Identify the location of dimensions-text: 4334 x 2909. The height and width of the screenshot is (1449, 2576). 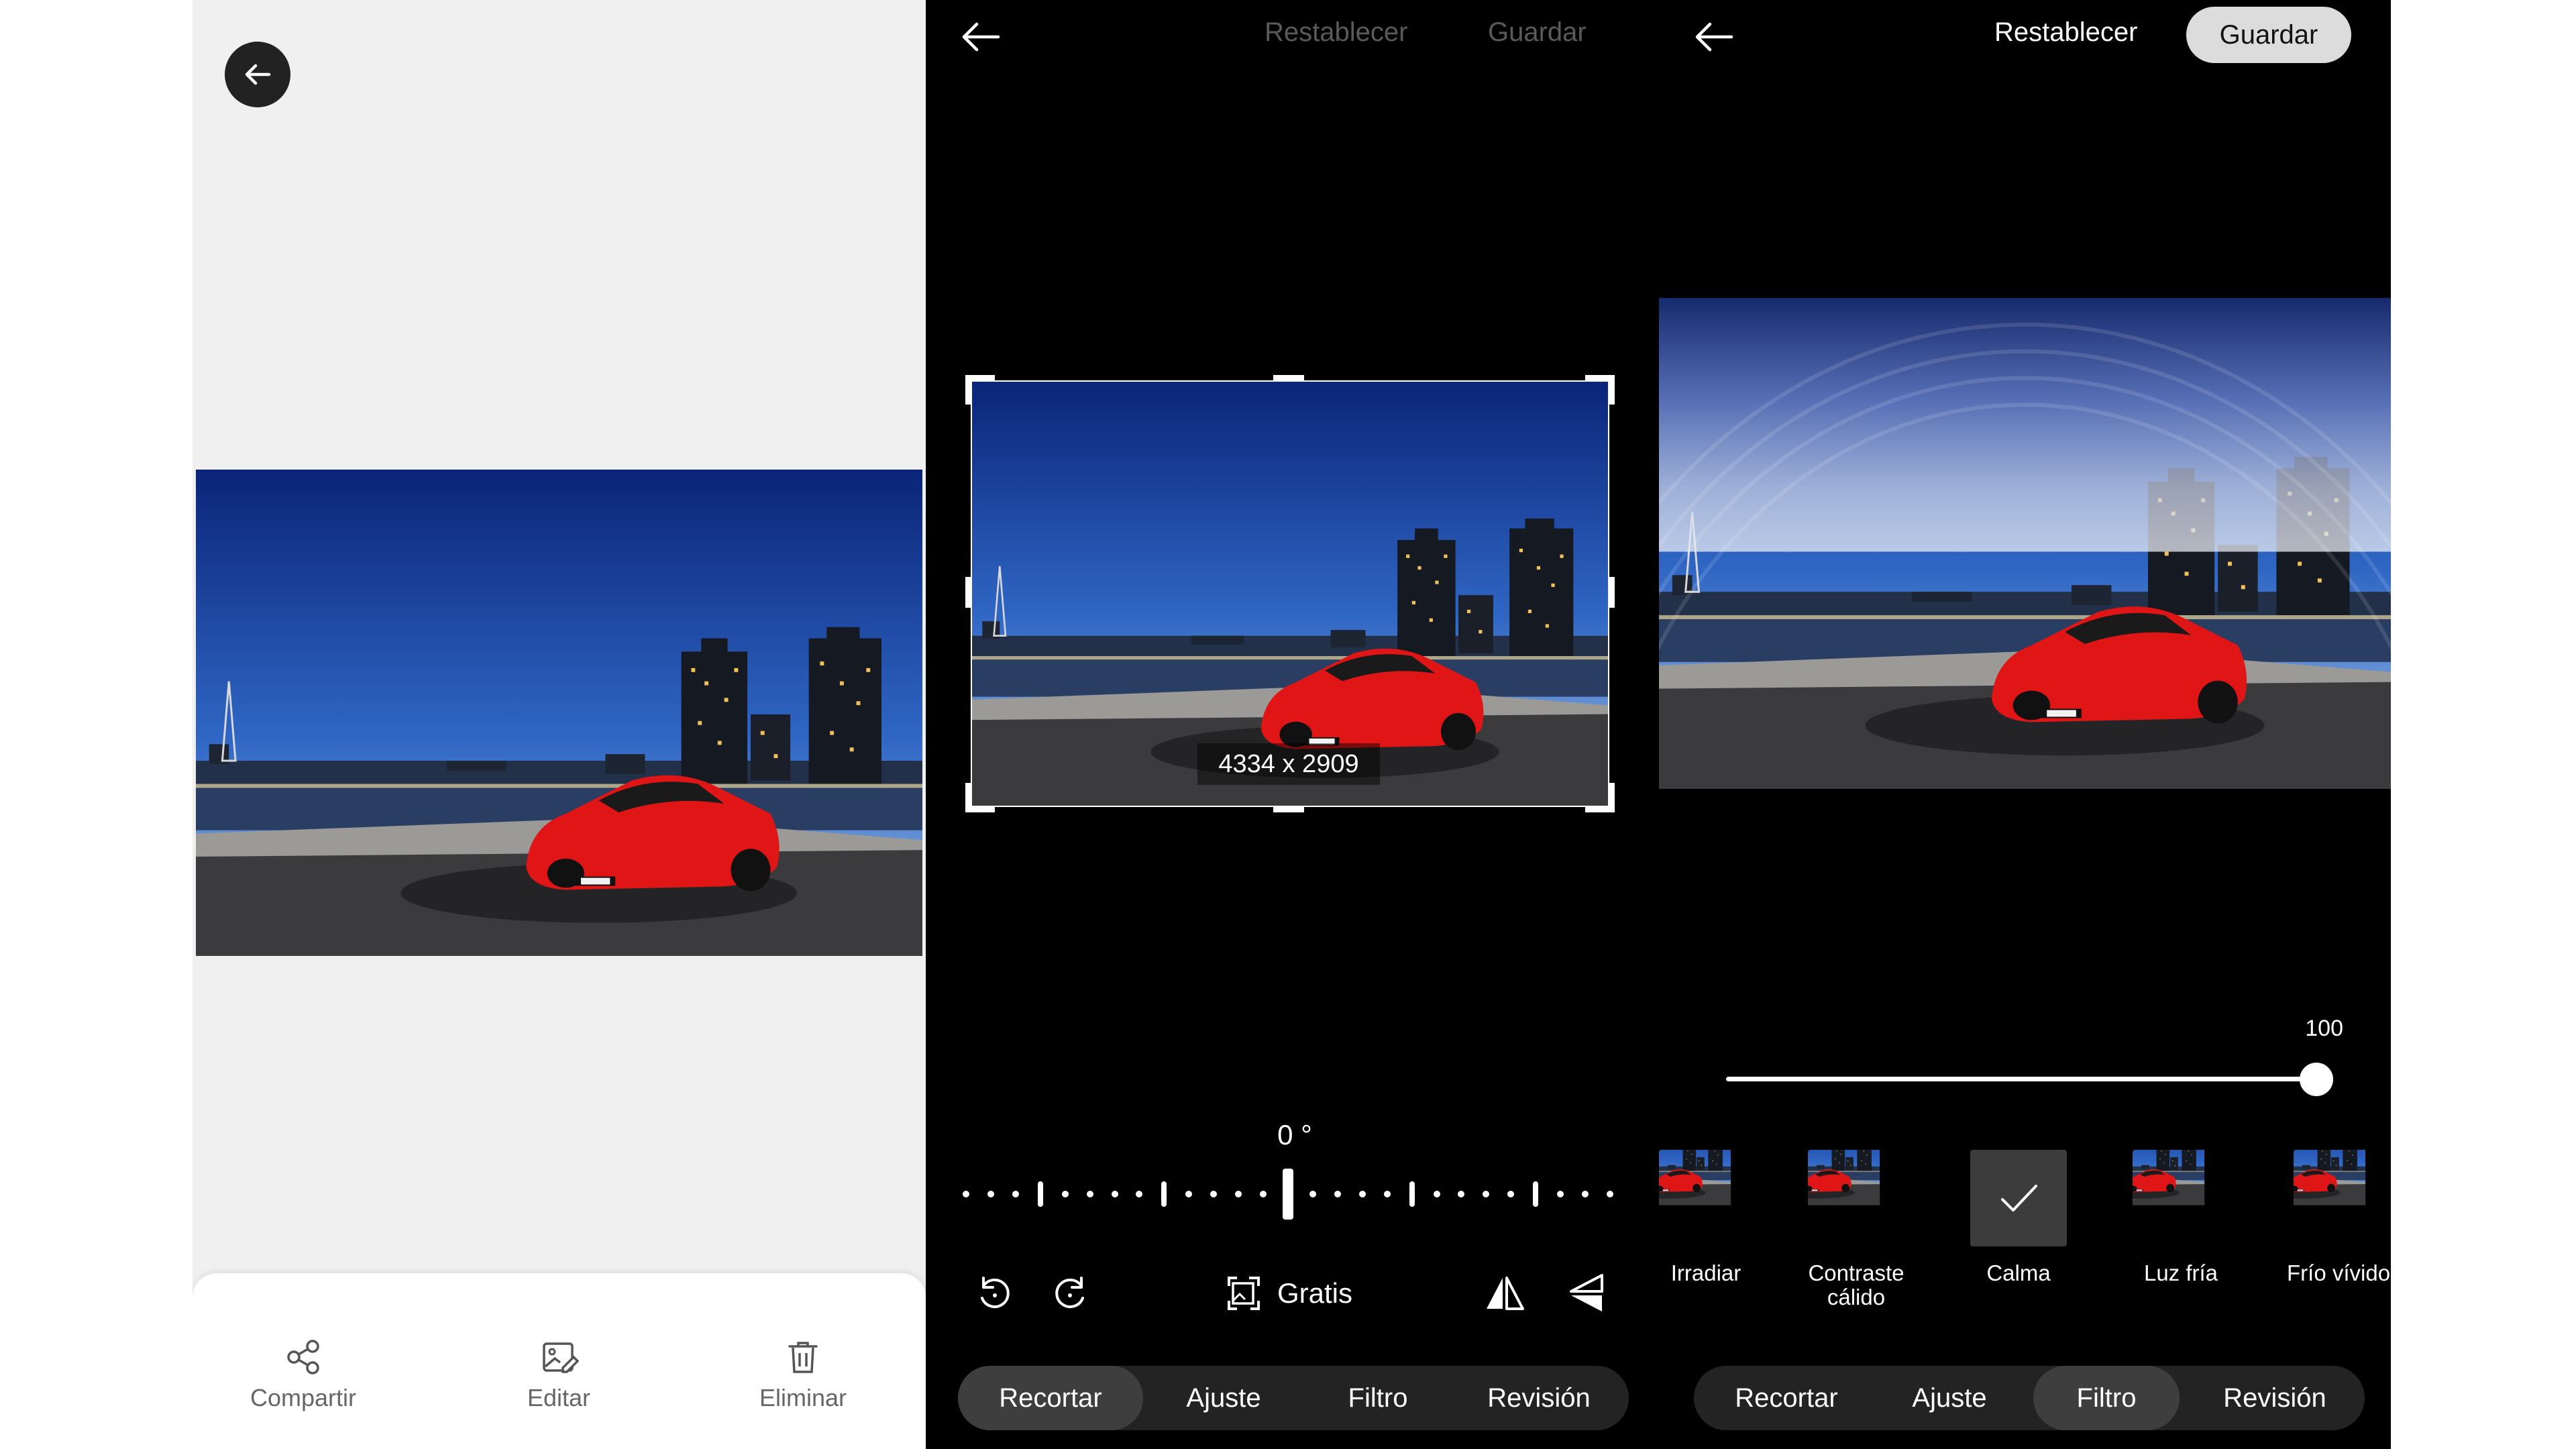
(1288, 764).